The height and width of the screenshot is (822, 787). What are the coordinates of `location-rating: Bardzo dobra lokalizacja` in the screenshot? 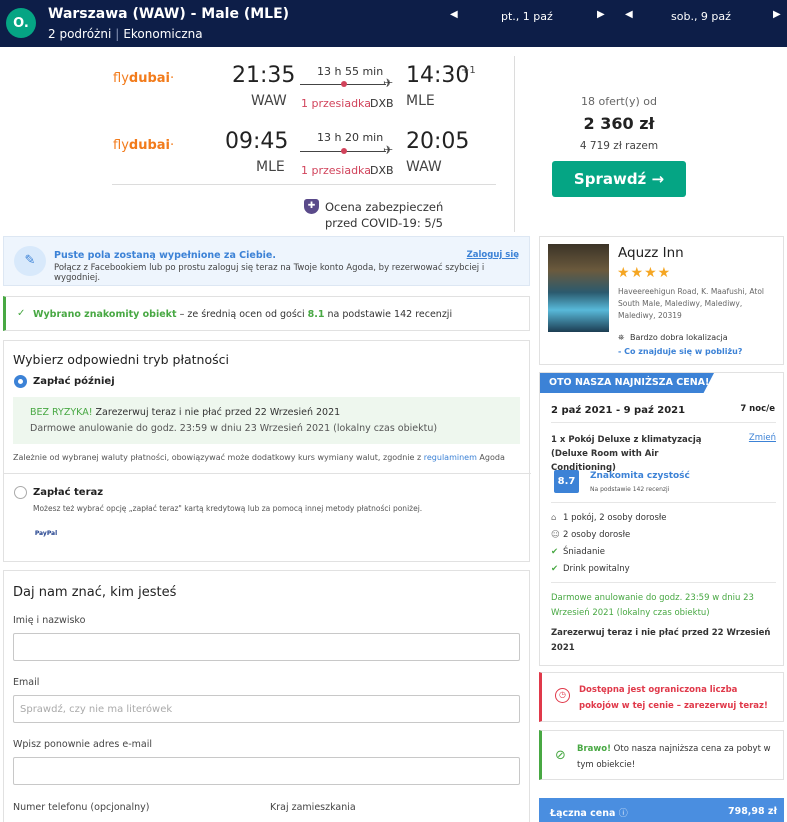 It's located at (679, 337).